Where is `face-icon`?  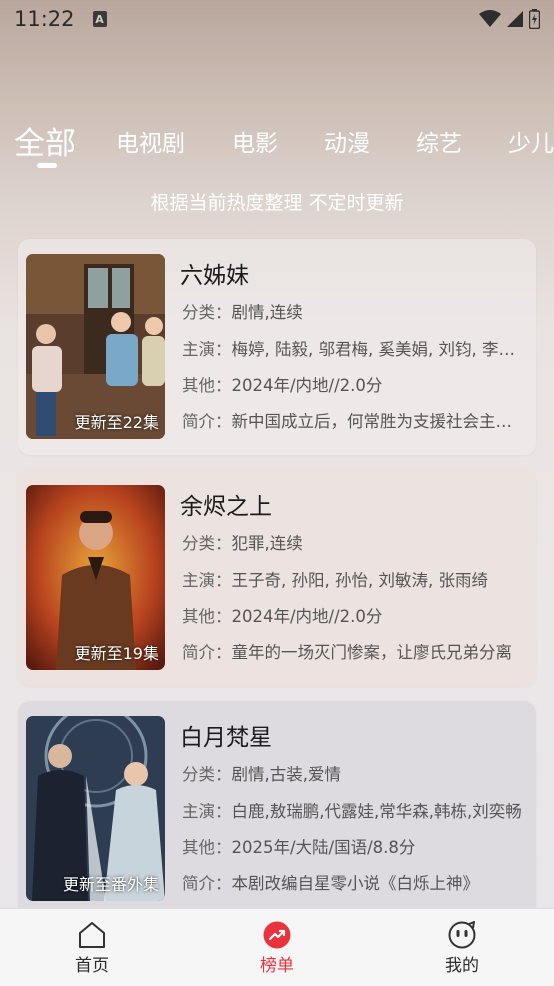 face-icon is located at coordinates (462, 935).